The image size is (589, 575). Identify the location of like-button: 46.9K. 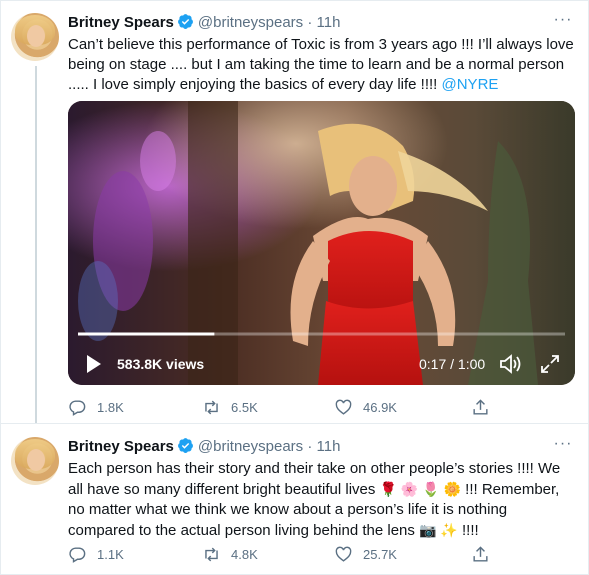
(365, 407).